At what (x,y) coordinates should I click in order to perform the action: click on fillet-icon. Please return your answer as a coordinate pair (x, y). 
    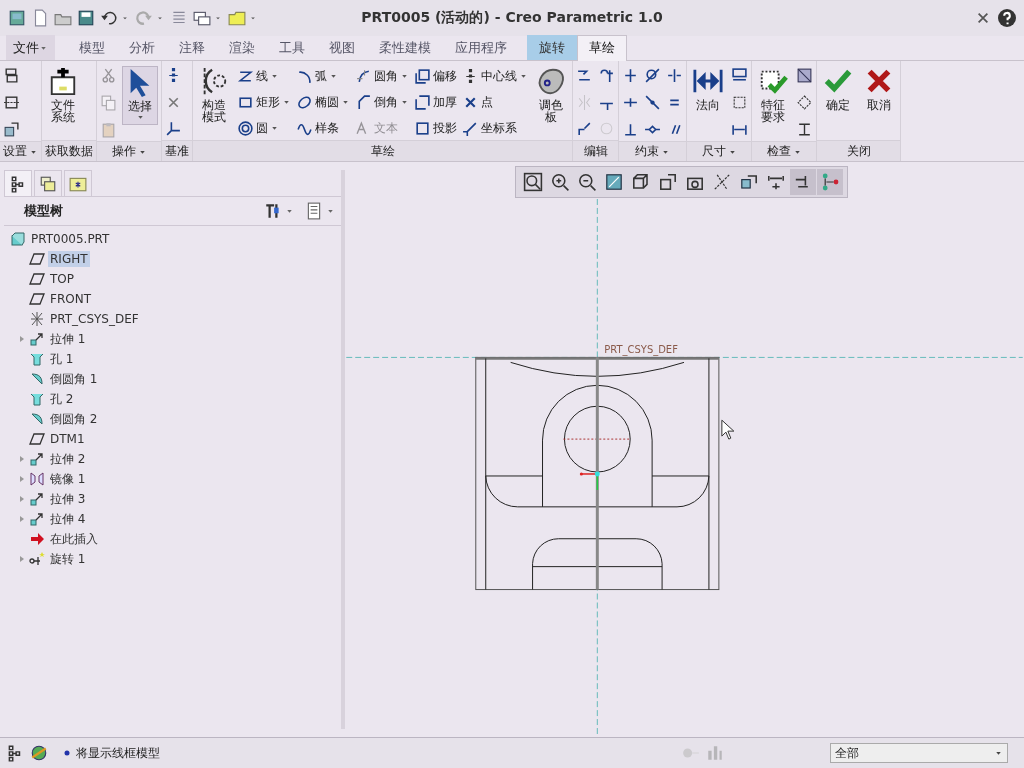
    Looking at the image, I should click on (363, 76).